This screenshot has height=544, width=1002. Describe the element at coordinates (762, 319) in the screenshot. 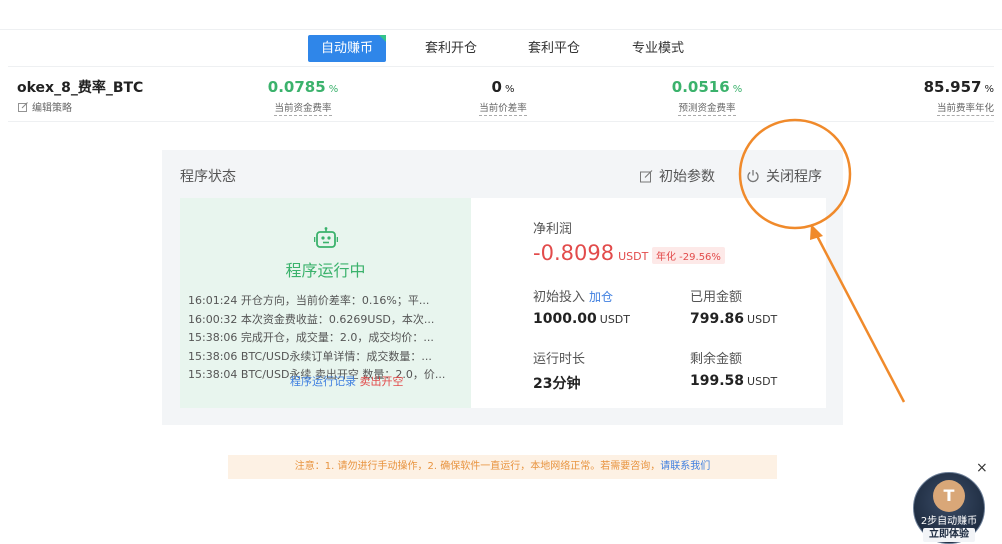

I see `used-amount-unit: USDT` at that location.